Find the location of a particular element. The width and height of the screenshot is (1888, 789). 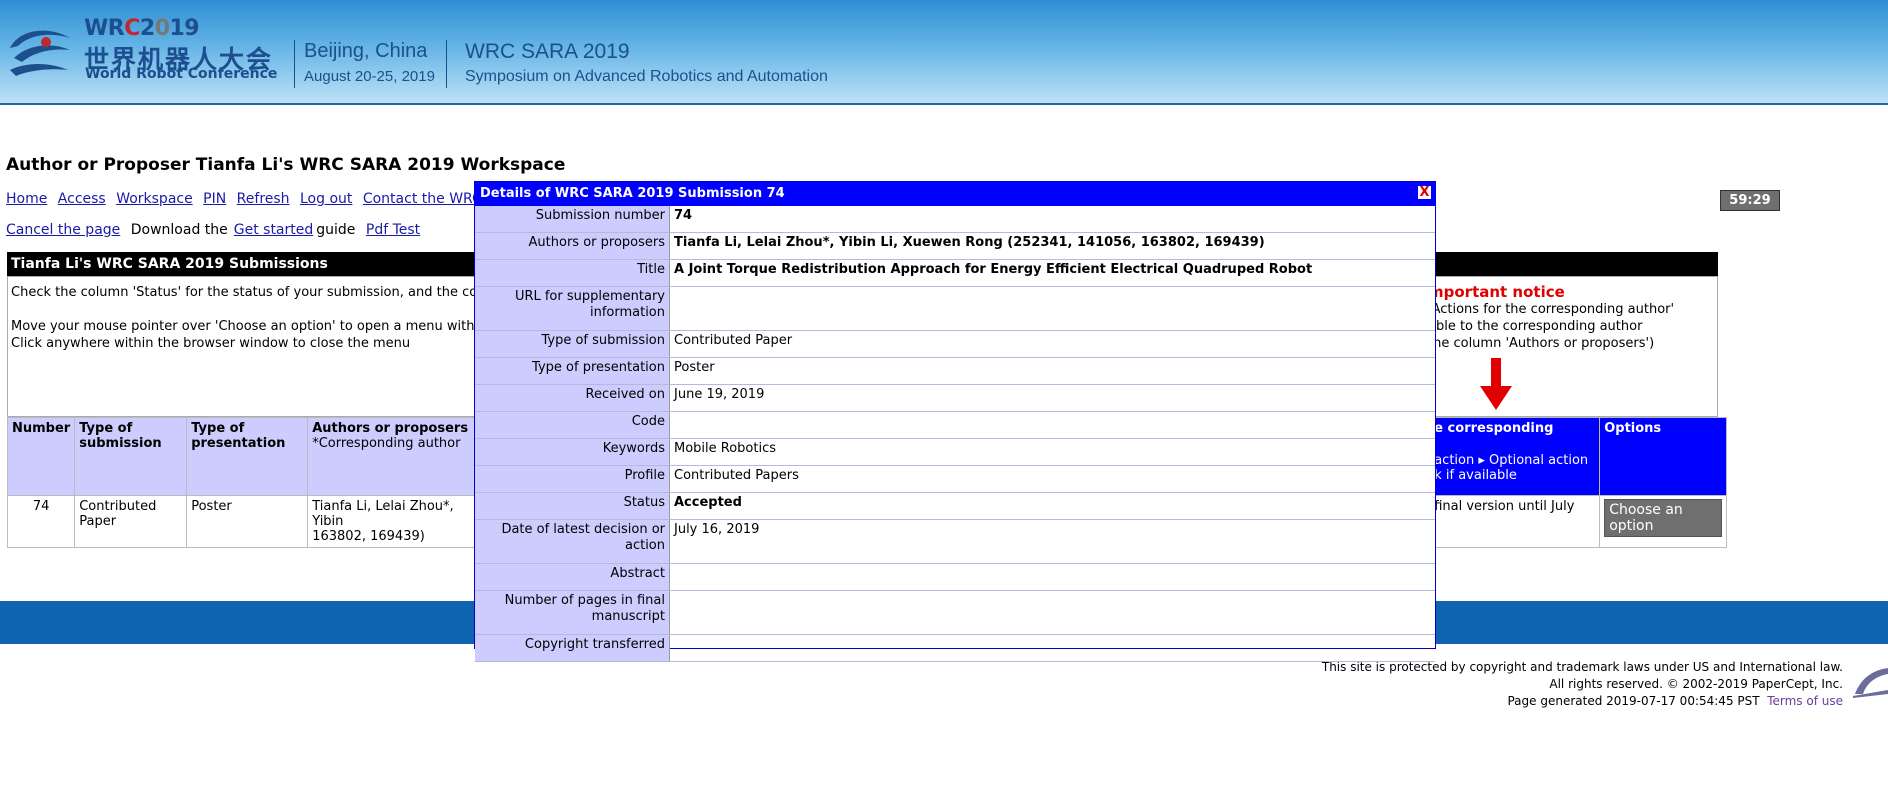

detail-label: Authors or proposers is located at coordinates (572, 246).